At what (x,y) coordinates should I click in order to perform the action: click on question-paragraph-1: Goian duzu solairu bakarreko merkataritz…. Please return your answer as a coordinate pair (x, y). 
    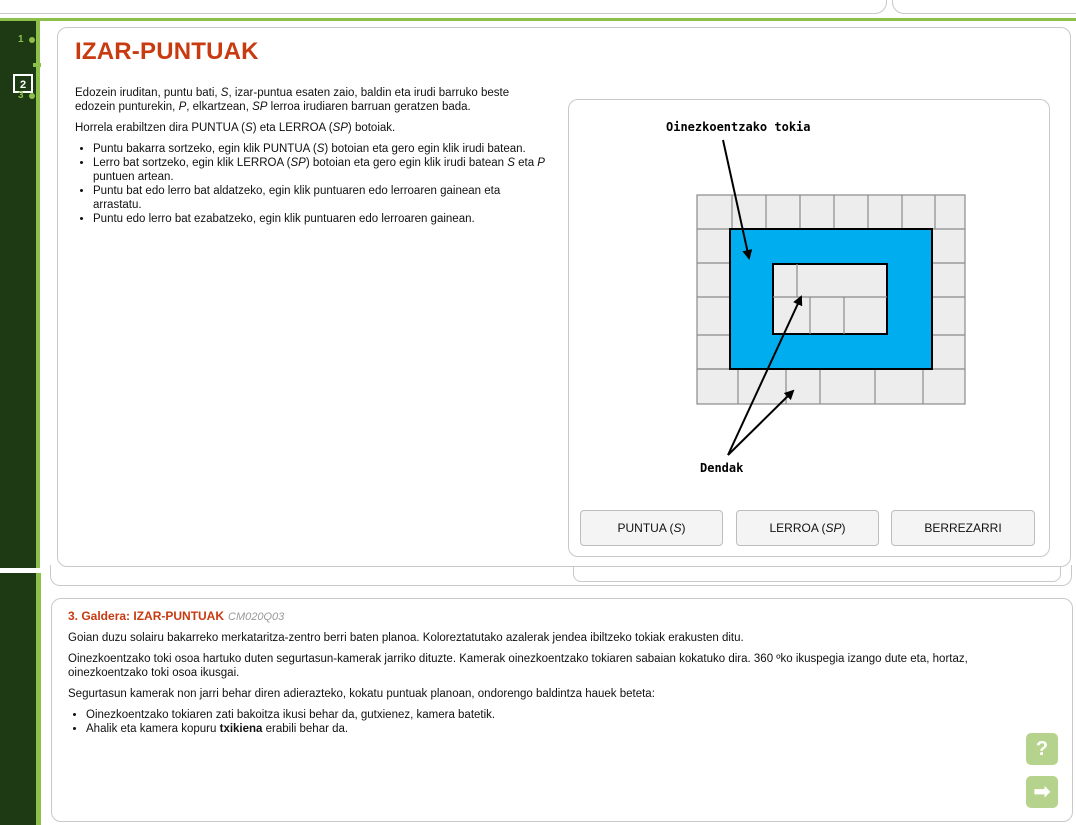
    Looking at the image, I should click on (406, 638).